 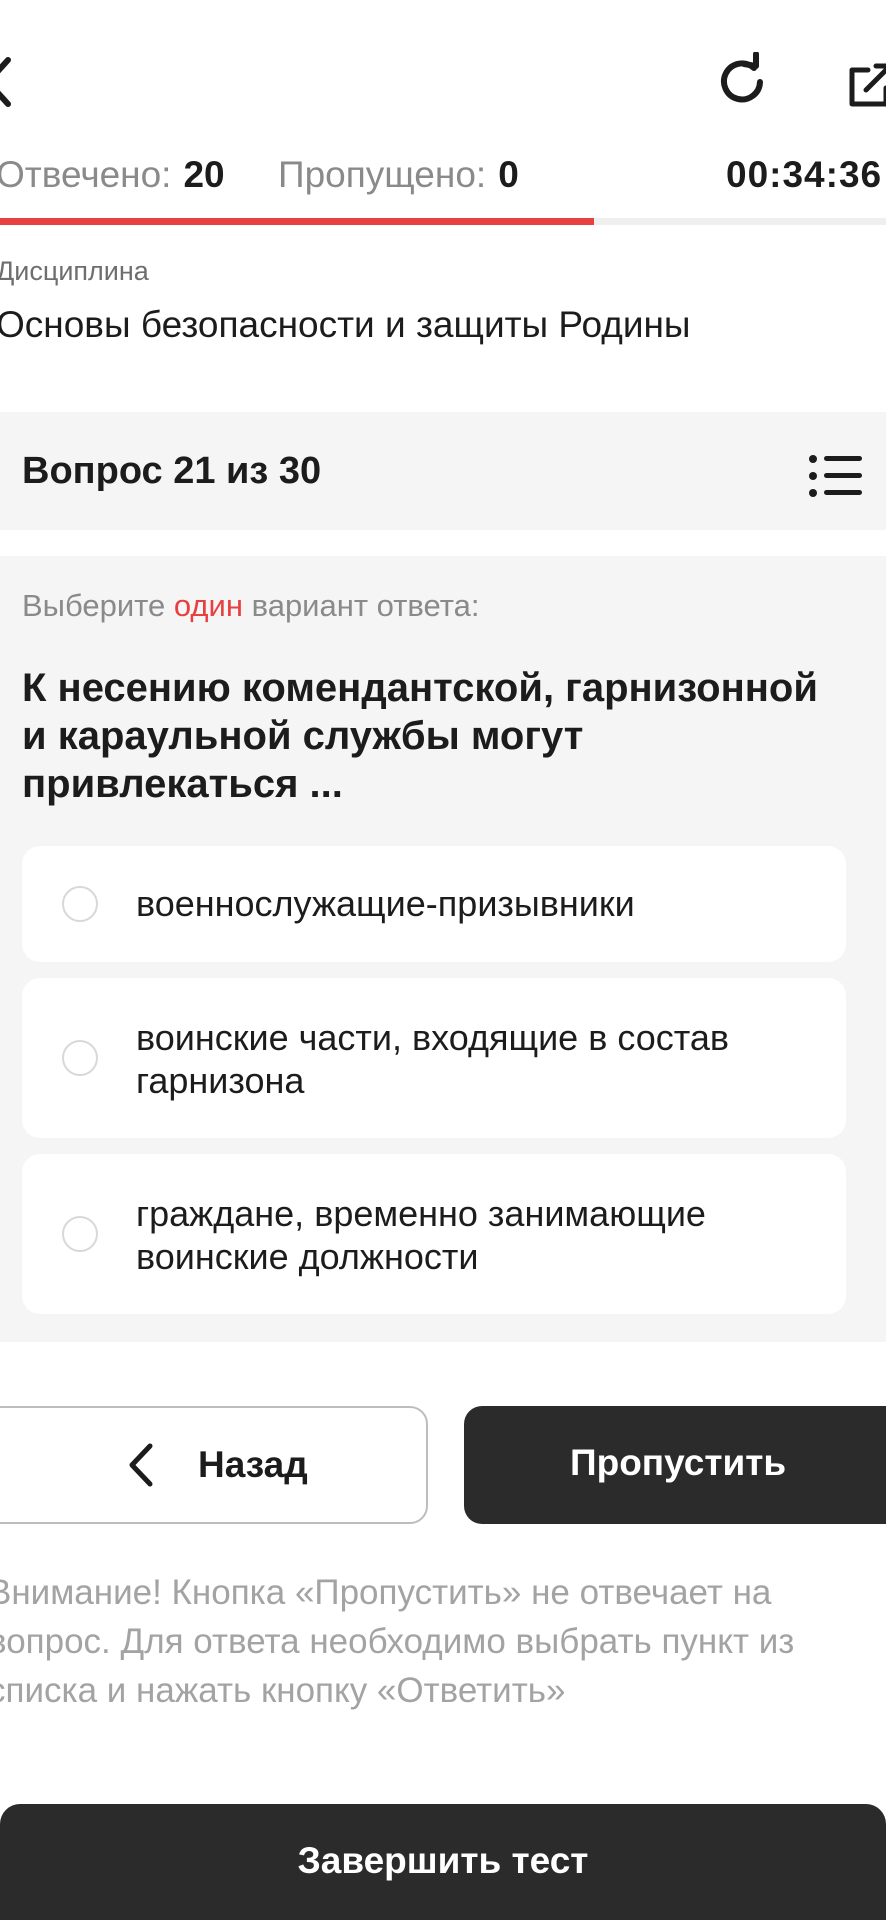 What do you see at coordinates (172, 471) in the screenshot?
I see `question-counter: Вопрос 21 из 30` at bounding box center [172, 471].